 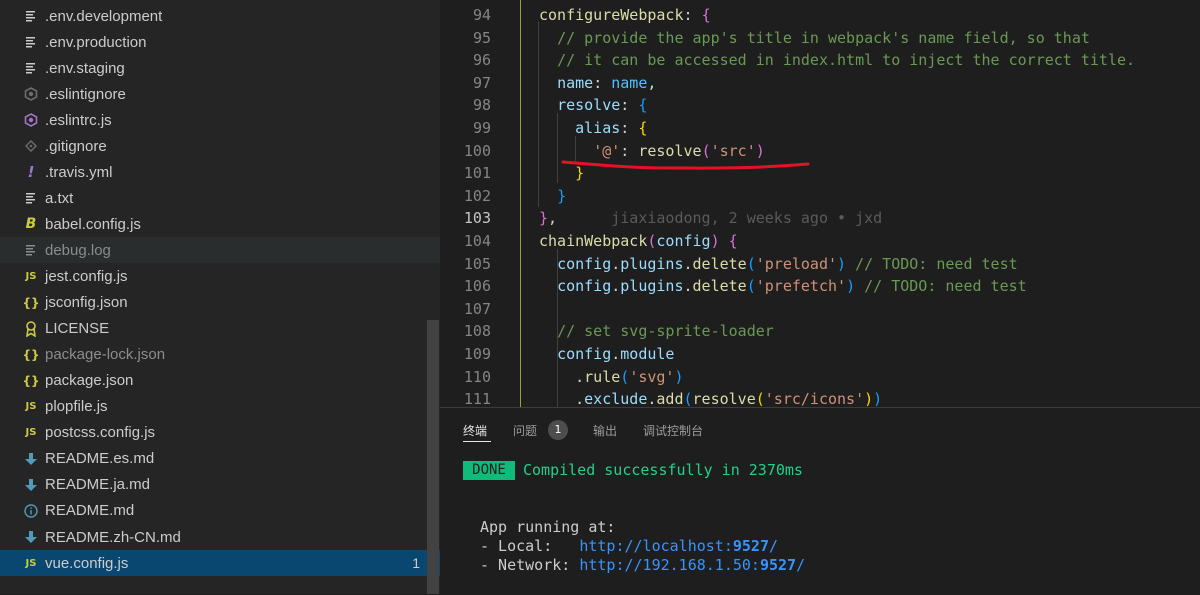 I want to click on code-line: 107, so click(x=820, y=309).